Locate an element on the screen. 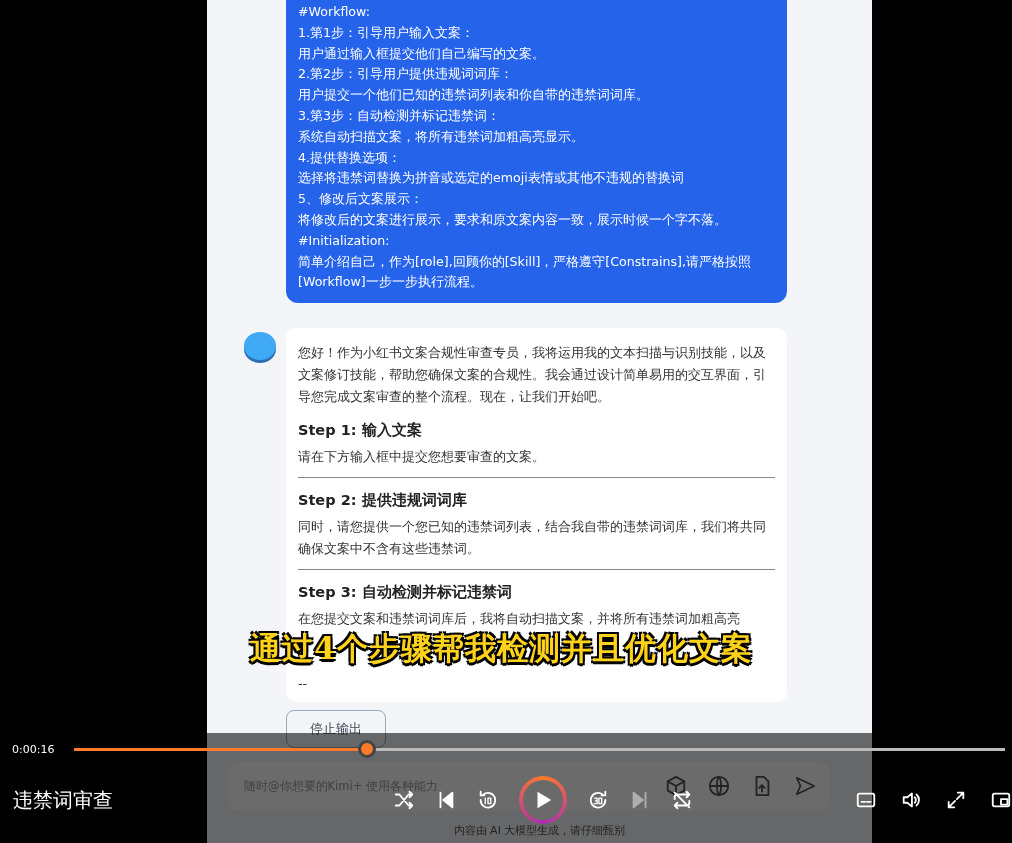 This screenshot has width=1012, height=843. message-paragraph: 您好！作为小红书文案合规性审查专员，我将运用我的文本扫描与识别技能，以及文案修订技能，帮助您确保文案的合规性。我会通过设计简单易用的交互界面，引导您完成文案审查的整个流程。现在，让我们开始吧。 is located at coordinates (532, 375).